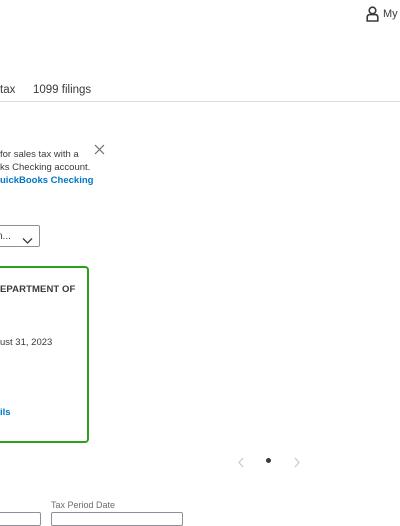  I want to click on banner-link: uickBooks Checking, so click(46, 180).